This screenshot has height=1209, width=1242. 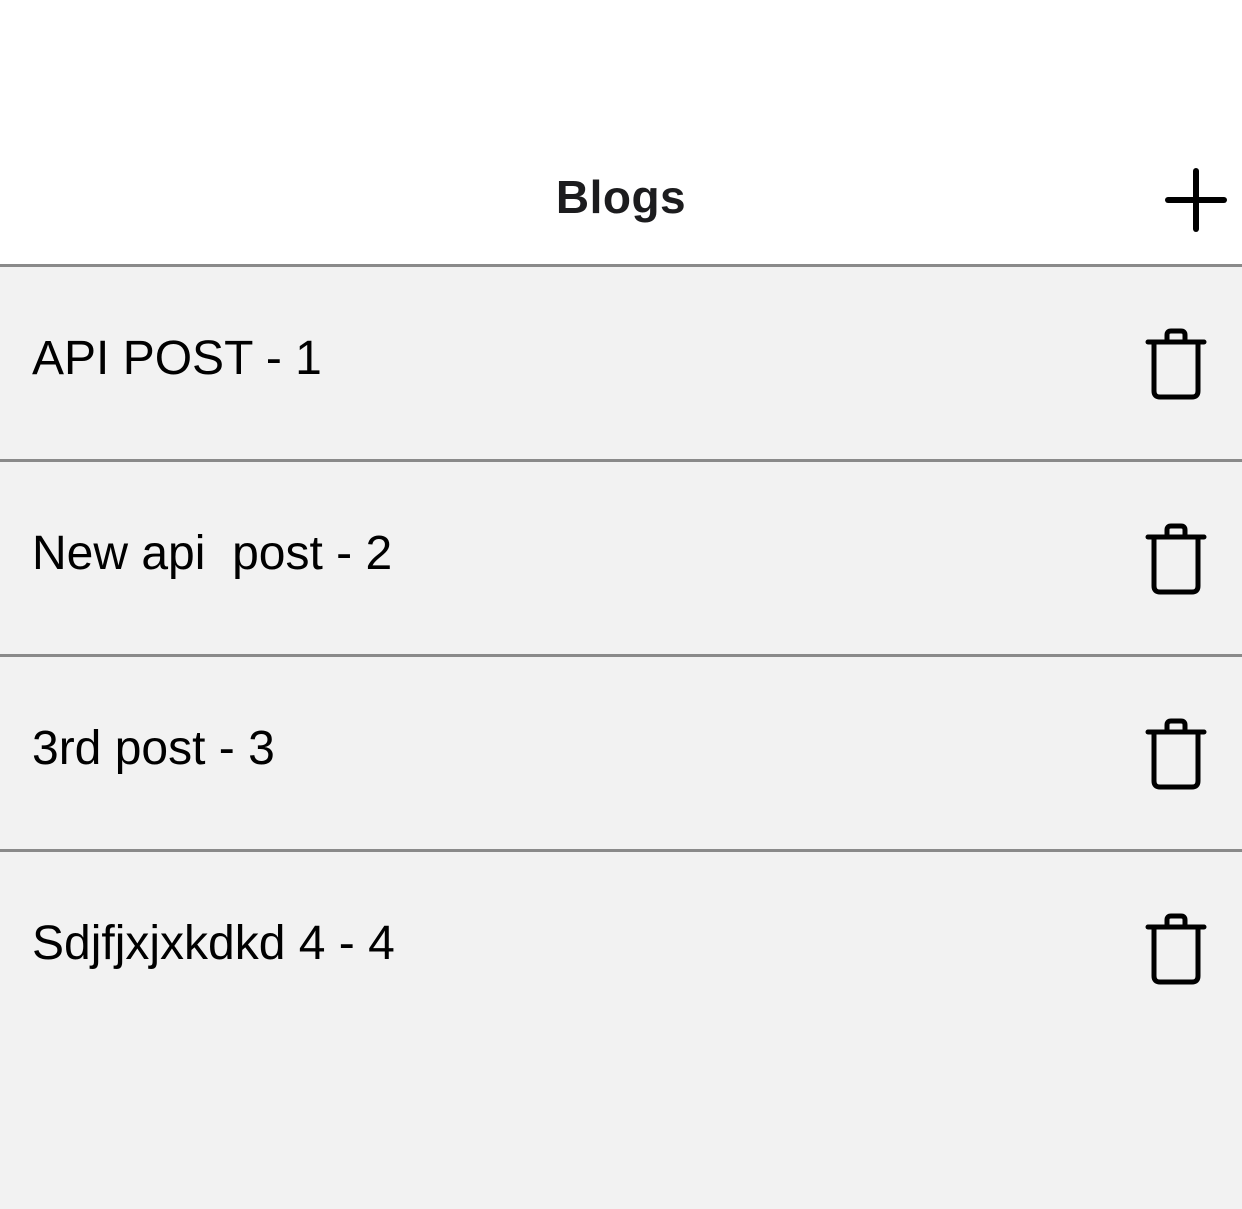 I want to click on blog-title: 3rd post - 3, so click(x=153, y=748).